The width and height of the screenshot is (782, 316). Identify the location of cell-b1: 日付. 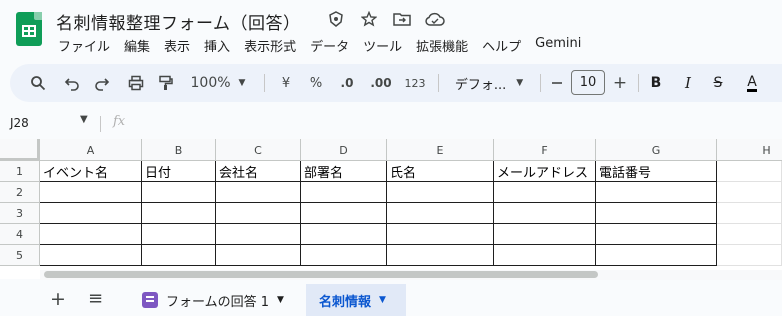
(179, 171).